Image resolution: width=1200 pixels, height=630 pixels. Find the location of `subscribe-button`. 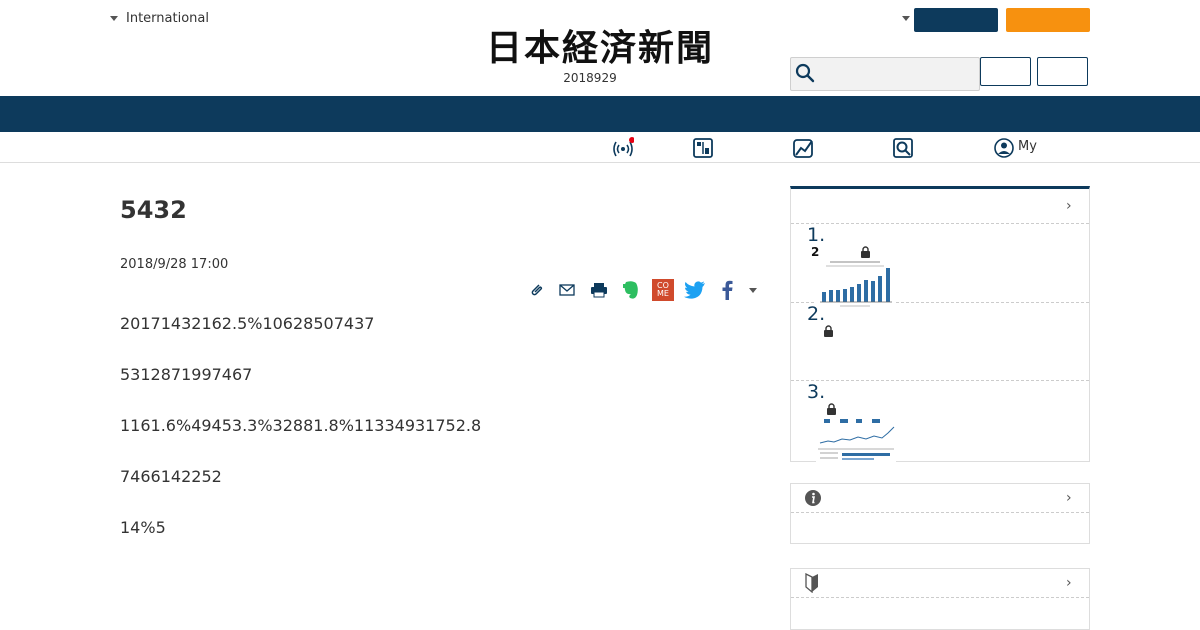

subscribe-button is located at coordinates (1048, 20).